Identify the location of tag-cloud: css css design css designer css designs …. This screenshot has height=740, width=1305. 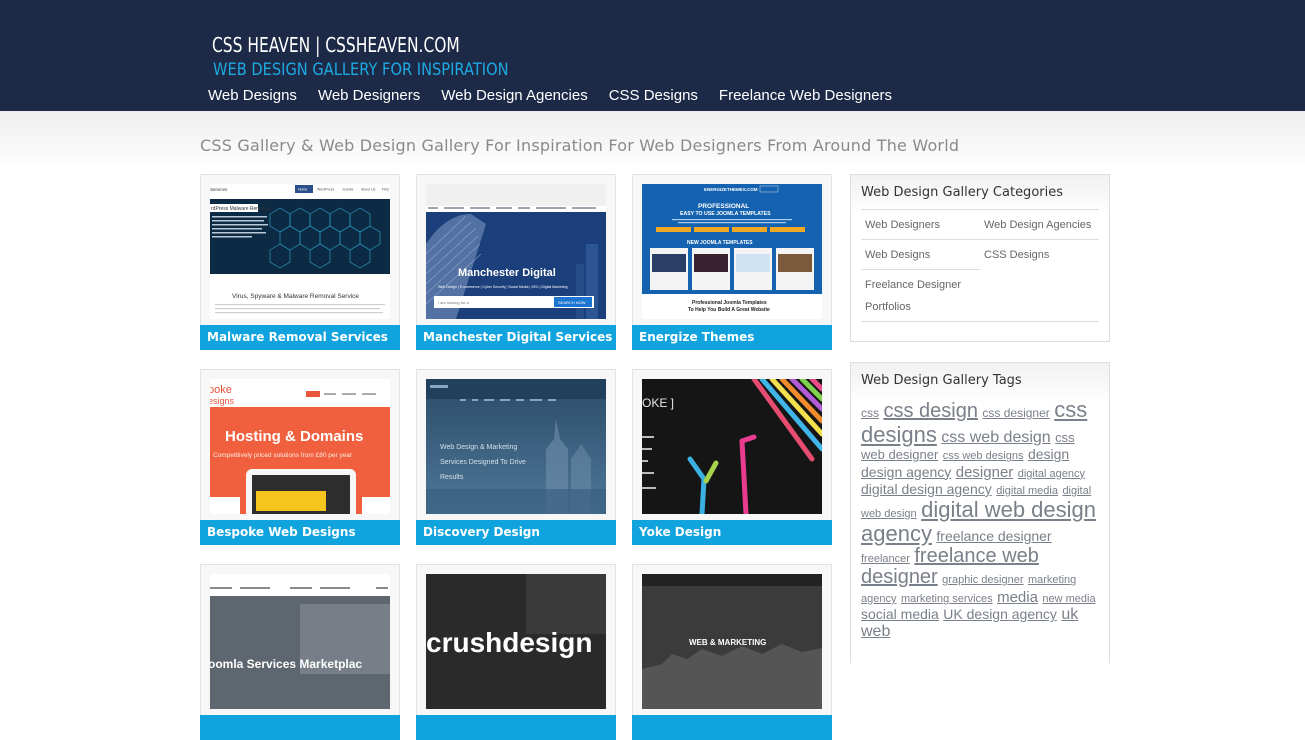
(981, 519).